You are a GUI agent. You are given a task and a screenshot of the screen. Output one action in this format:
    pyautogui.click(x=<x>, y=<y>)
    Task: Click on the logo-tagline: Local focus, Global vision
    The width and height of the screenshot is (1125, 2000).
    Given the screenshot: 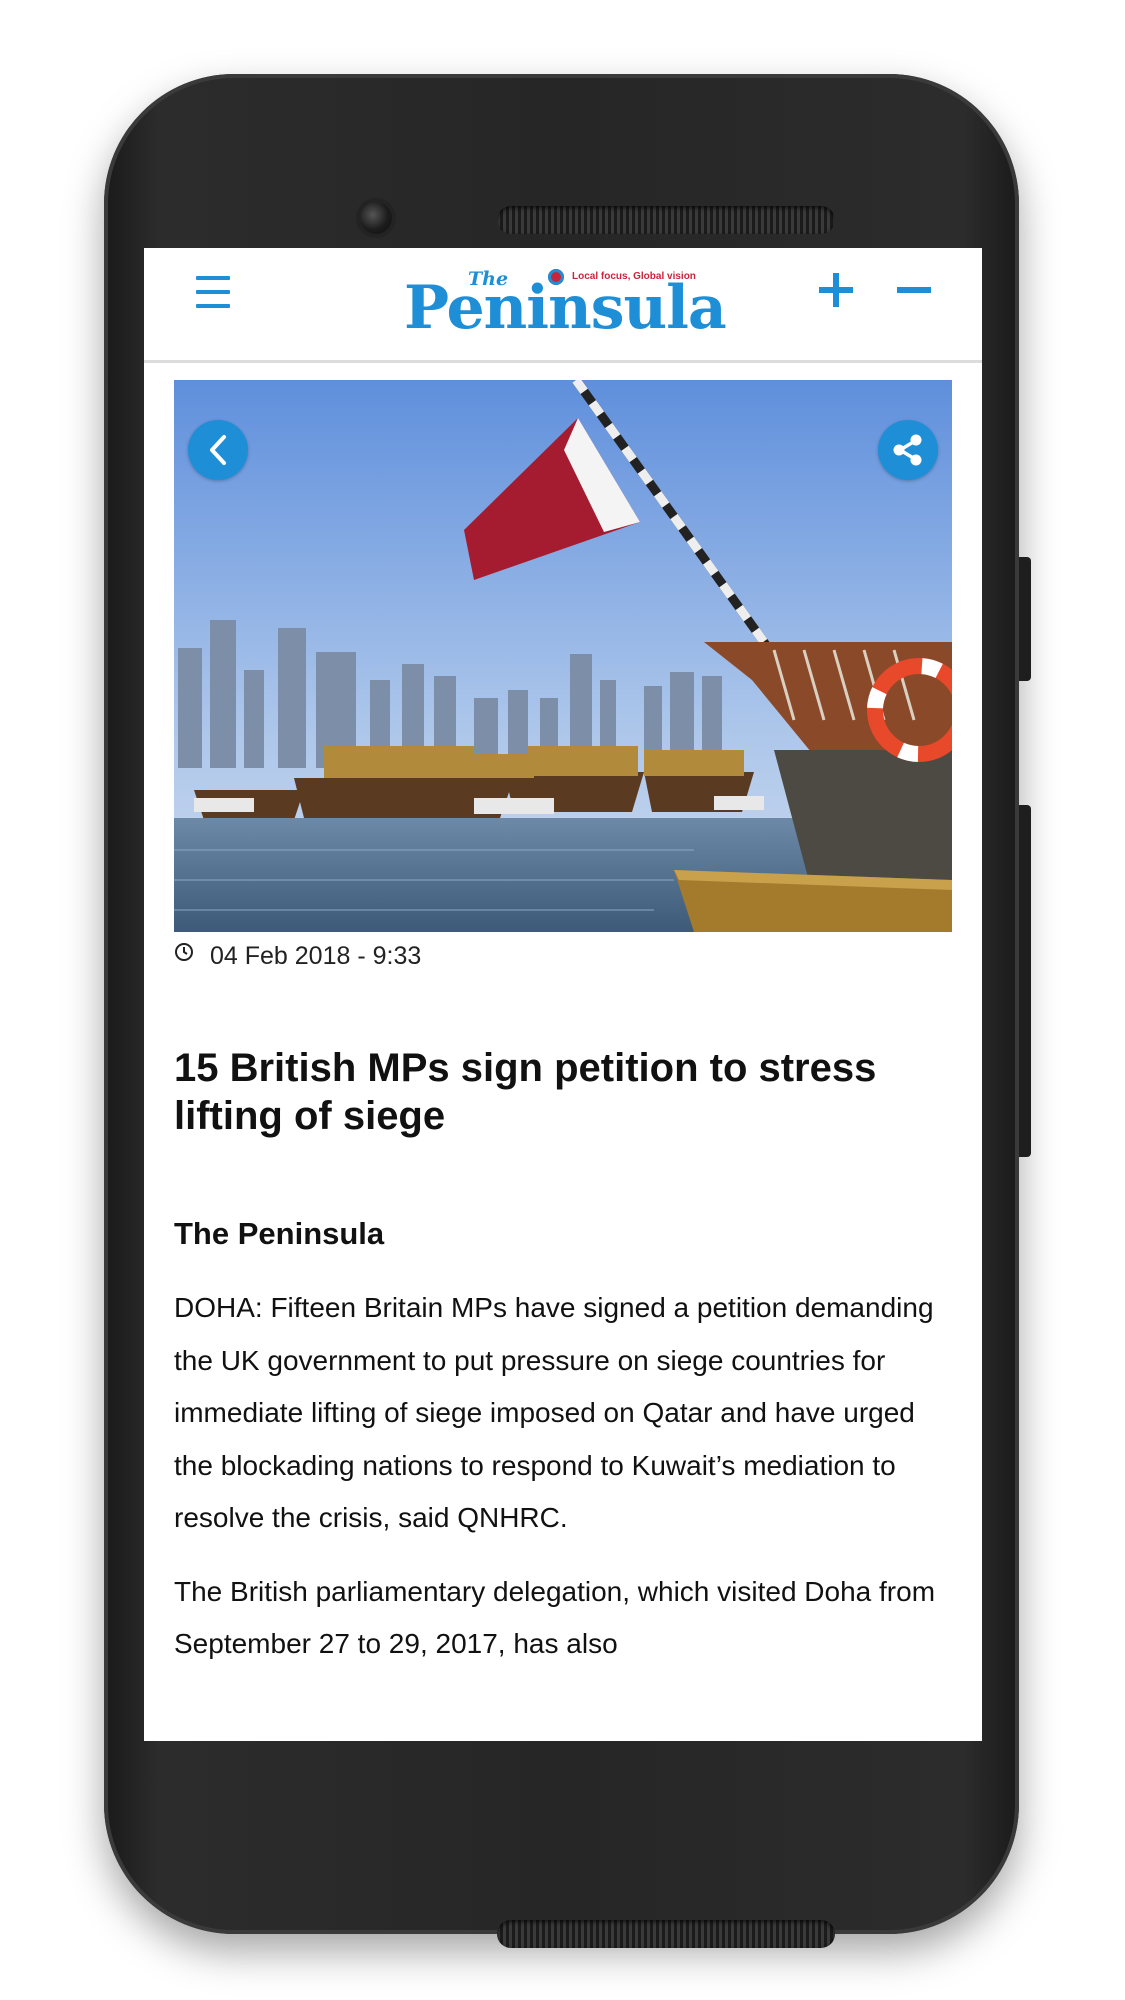 What is the action you would take?
    pyautogui.click(x=634, y=276)
    